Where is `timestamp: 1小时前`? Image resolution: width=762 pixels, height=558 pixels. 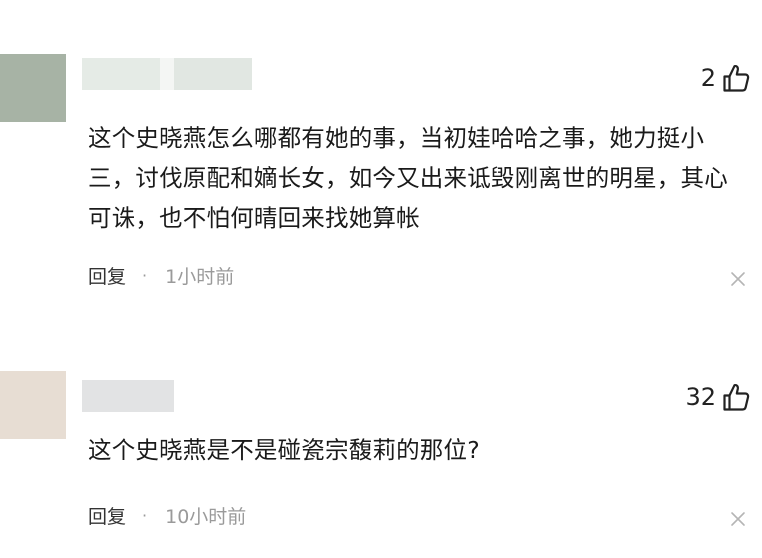
timestamp: 1小时前 is located at coordinates (200, 277).